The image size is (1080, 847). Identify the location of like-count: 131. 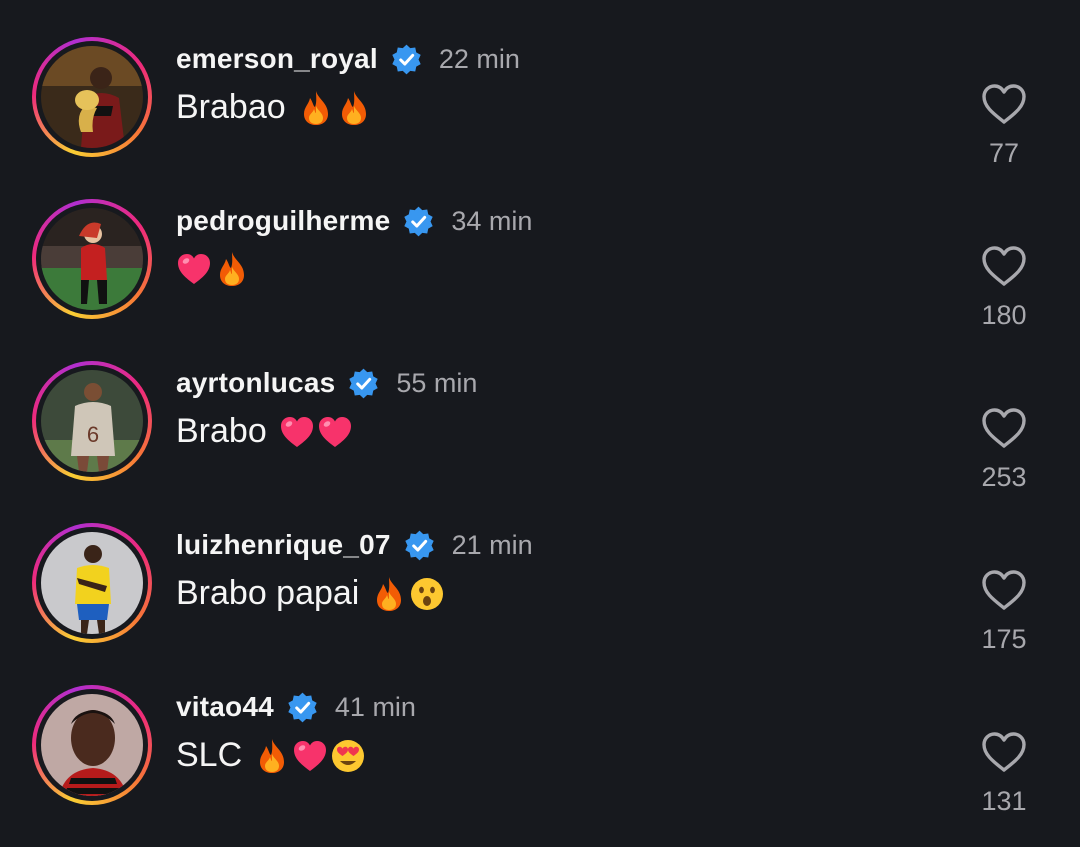
(1004, 801).